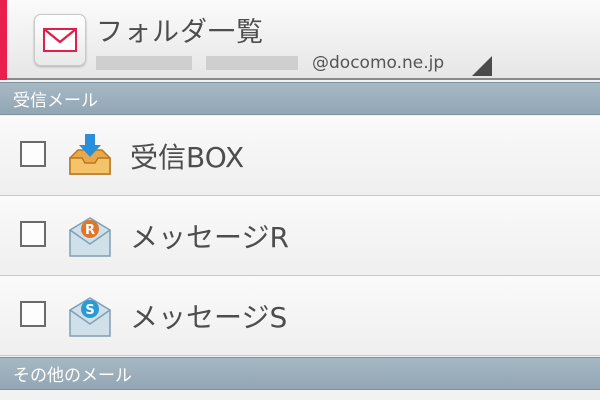  What do you see at coordinates (89, 310) in the screenshot?
I see `message-s-badge: S` at bounding box center [89, 310].